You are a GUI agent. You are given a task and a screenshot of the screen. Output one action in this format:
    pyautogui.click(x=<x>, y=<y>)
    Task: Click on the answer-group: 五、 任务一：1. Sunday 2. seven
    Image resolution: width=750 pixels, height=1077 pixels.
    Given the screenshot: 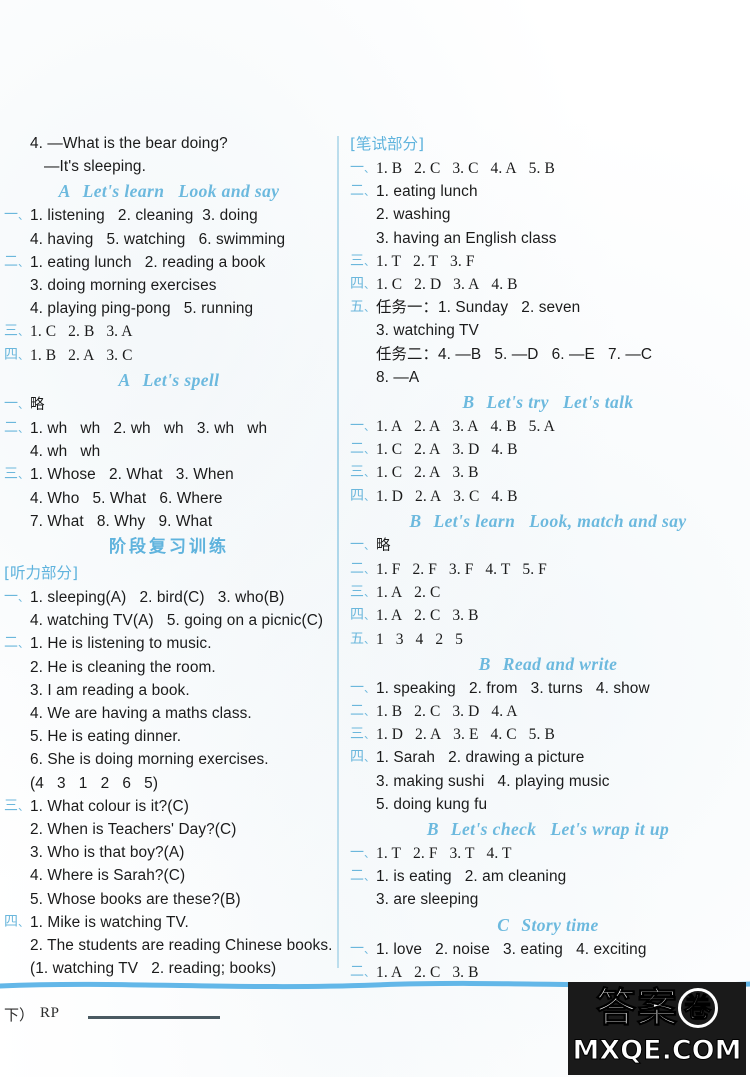 What is the action you would take?
    pyautogui.click(x=548, y=307)
    